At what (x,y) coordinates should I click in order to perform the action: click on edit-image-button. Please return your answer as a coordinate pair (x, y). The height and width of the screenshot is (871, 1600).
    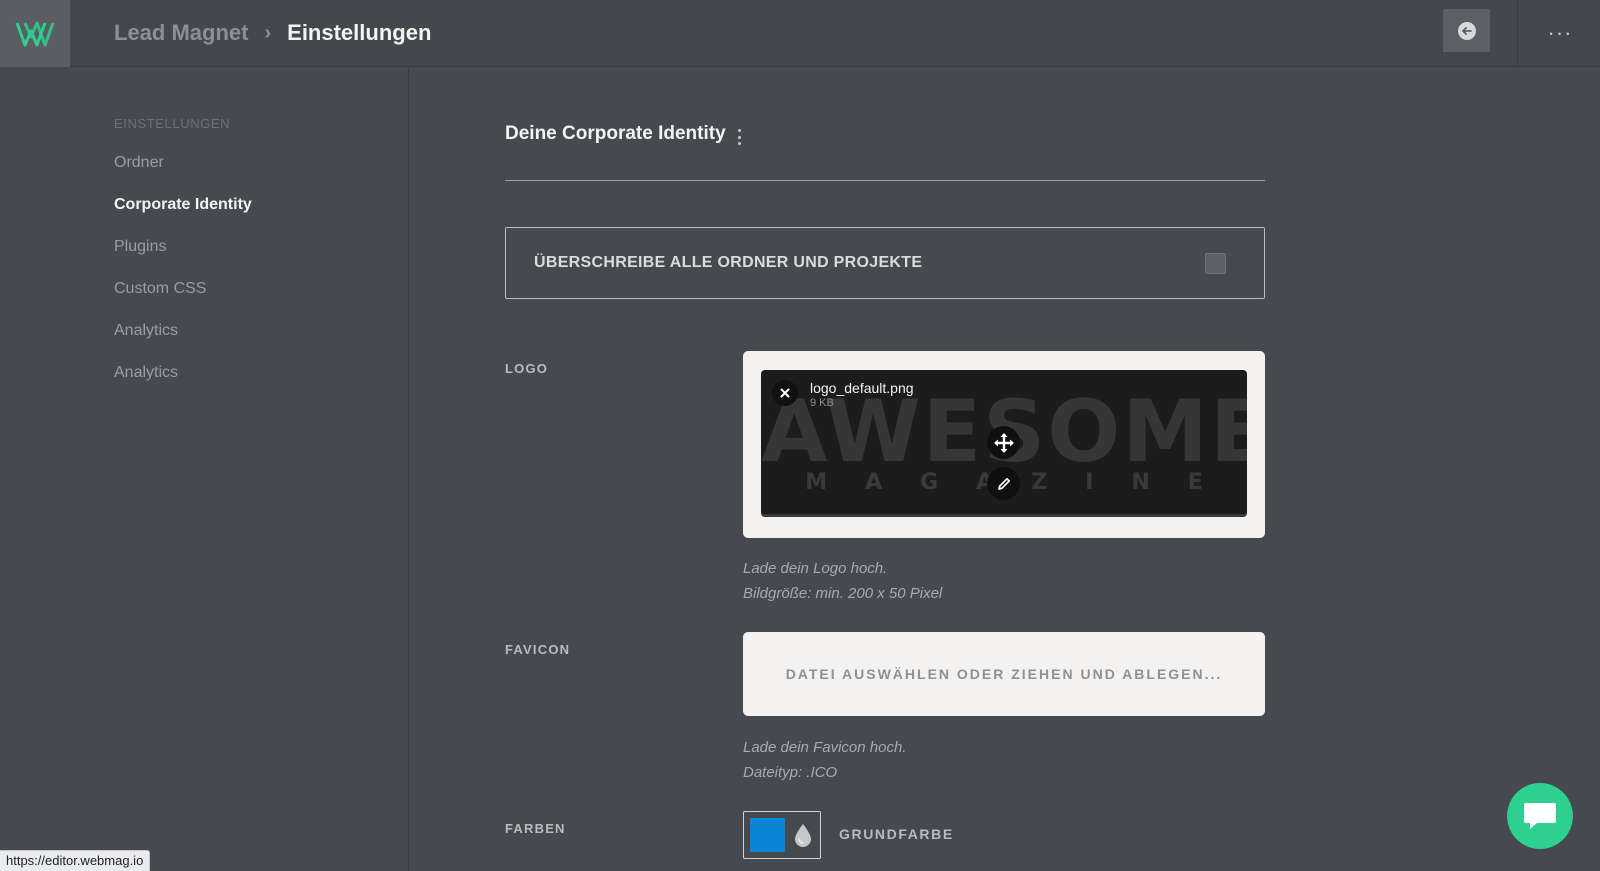
    Looking at the image, I should click on (1003, 483).